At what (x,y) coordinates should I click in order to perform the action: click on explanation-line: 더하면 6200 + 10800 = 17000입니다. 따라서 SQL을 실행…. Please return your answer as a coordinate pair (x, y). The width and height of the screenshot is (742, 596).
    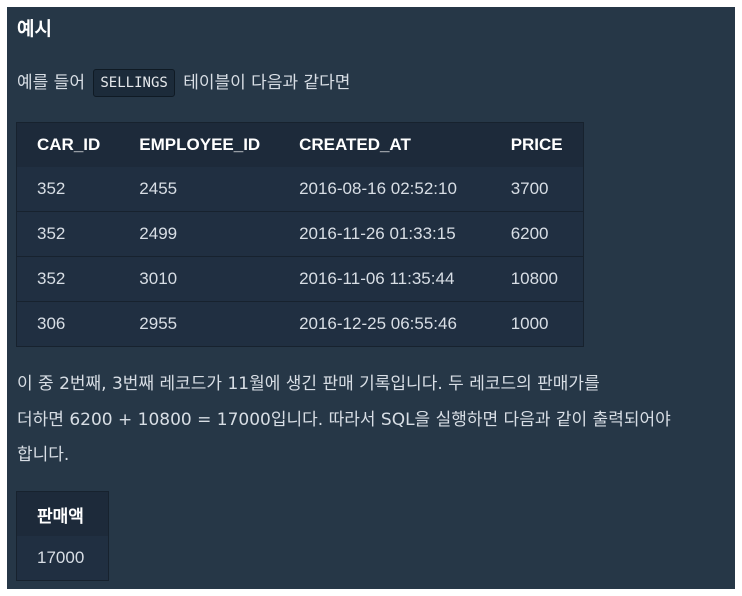
    Looking at the image, I should click on (344, 419).